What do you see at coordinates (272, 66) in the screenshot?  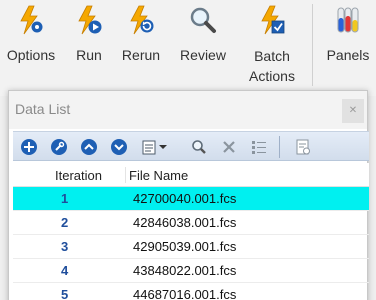 I see `batch-actions-label: Batch Actions` at bounding box center [272, 66].